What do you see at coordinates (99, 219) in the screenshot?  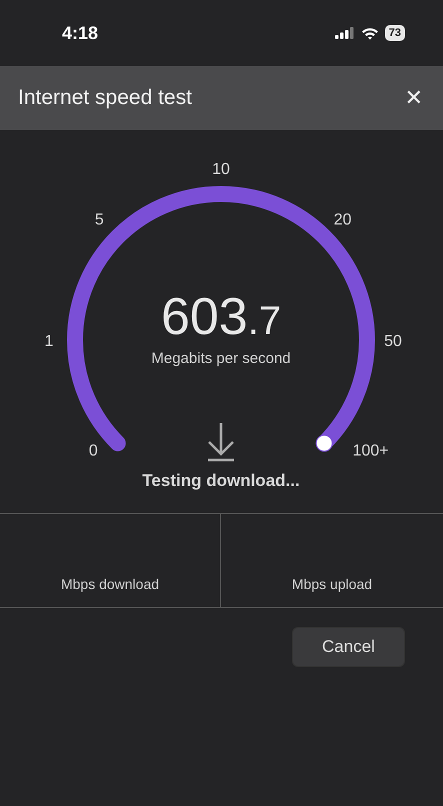 I see `gauge-tick-label: 5` at bounding box center [99, 219].